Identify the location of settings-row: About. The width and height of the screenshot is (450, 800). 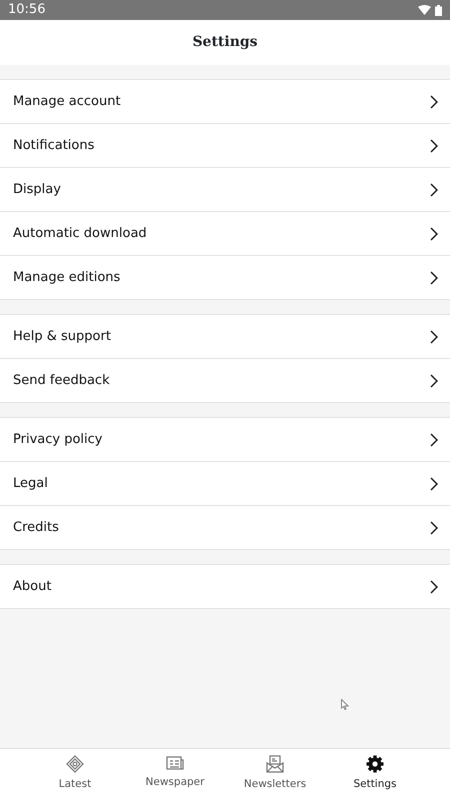
(225, 587).